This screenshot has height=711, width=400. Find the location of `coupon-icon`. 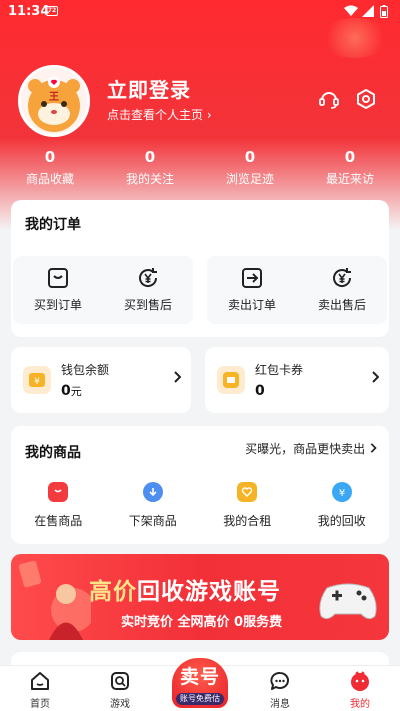

coupon-icon is located at coordinates (231, 380).